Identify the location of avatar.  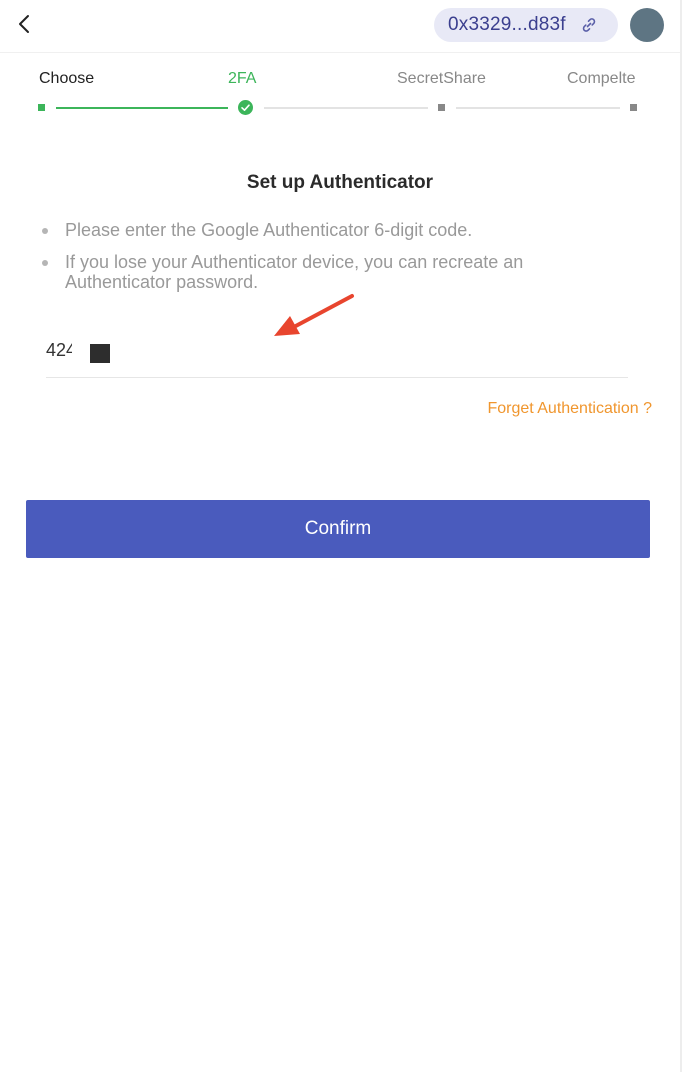
(647, 25).